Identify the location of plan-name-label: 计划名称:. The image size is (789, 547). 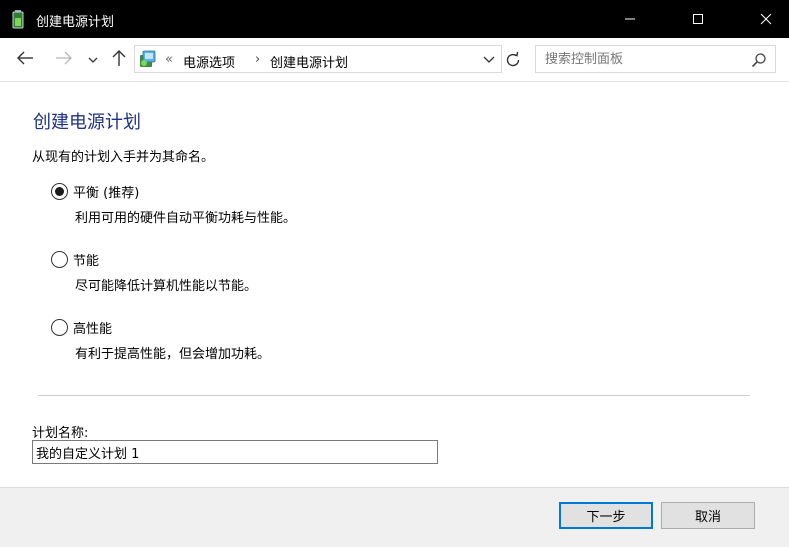
(60, 433).